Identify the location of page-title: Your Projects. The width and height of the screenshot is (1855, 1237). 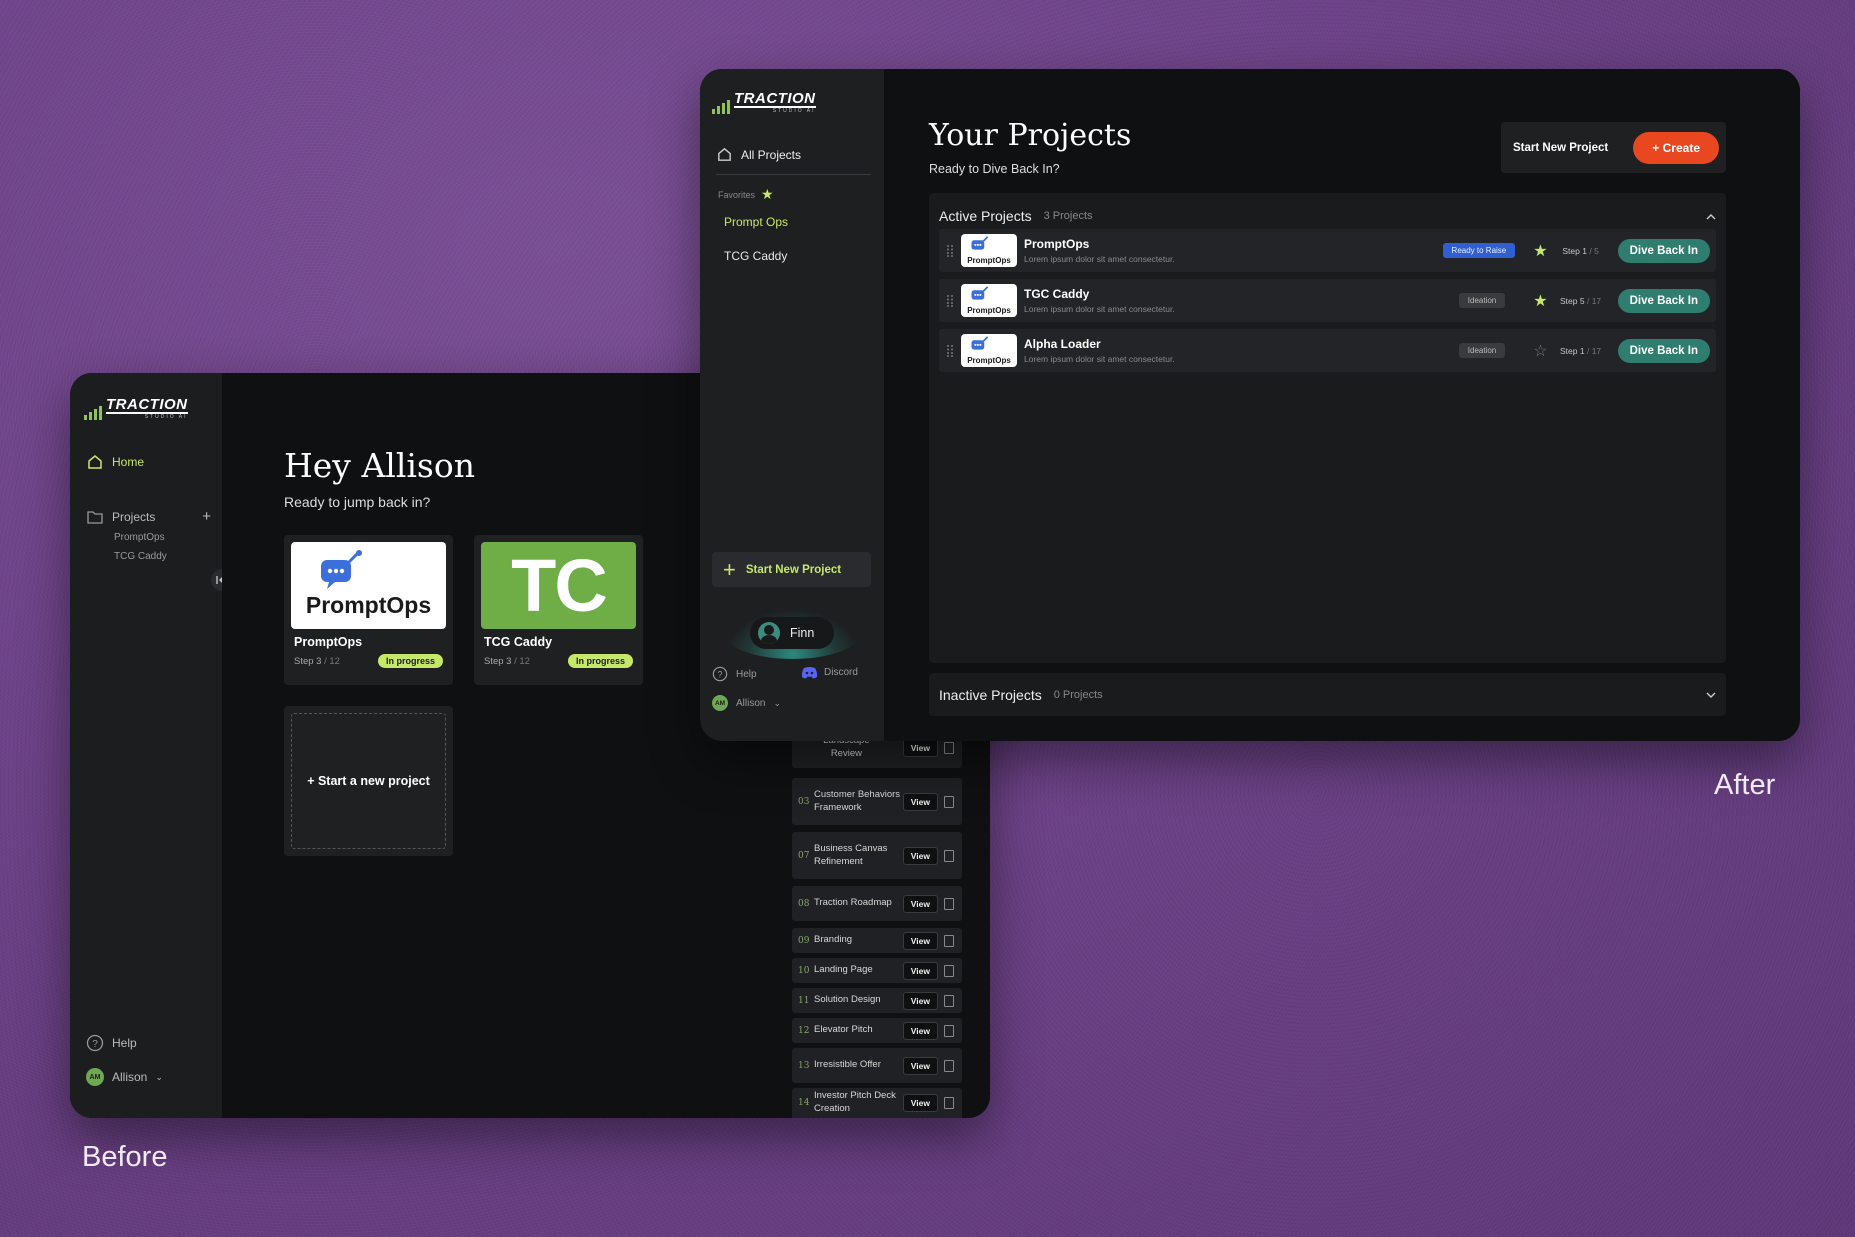
(1030, 135).